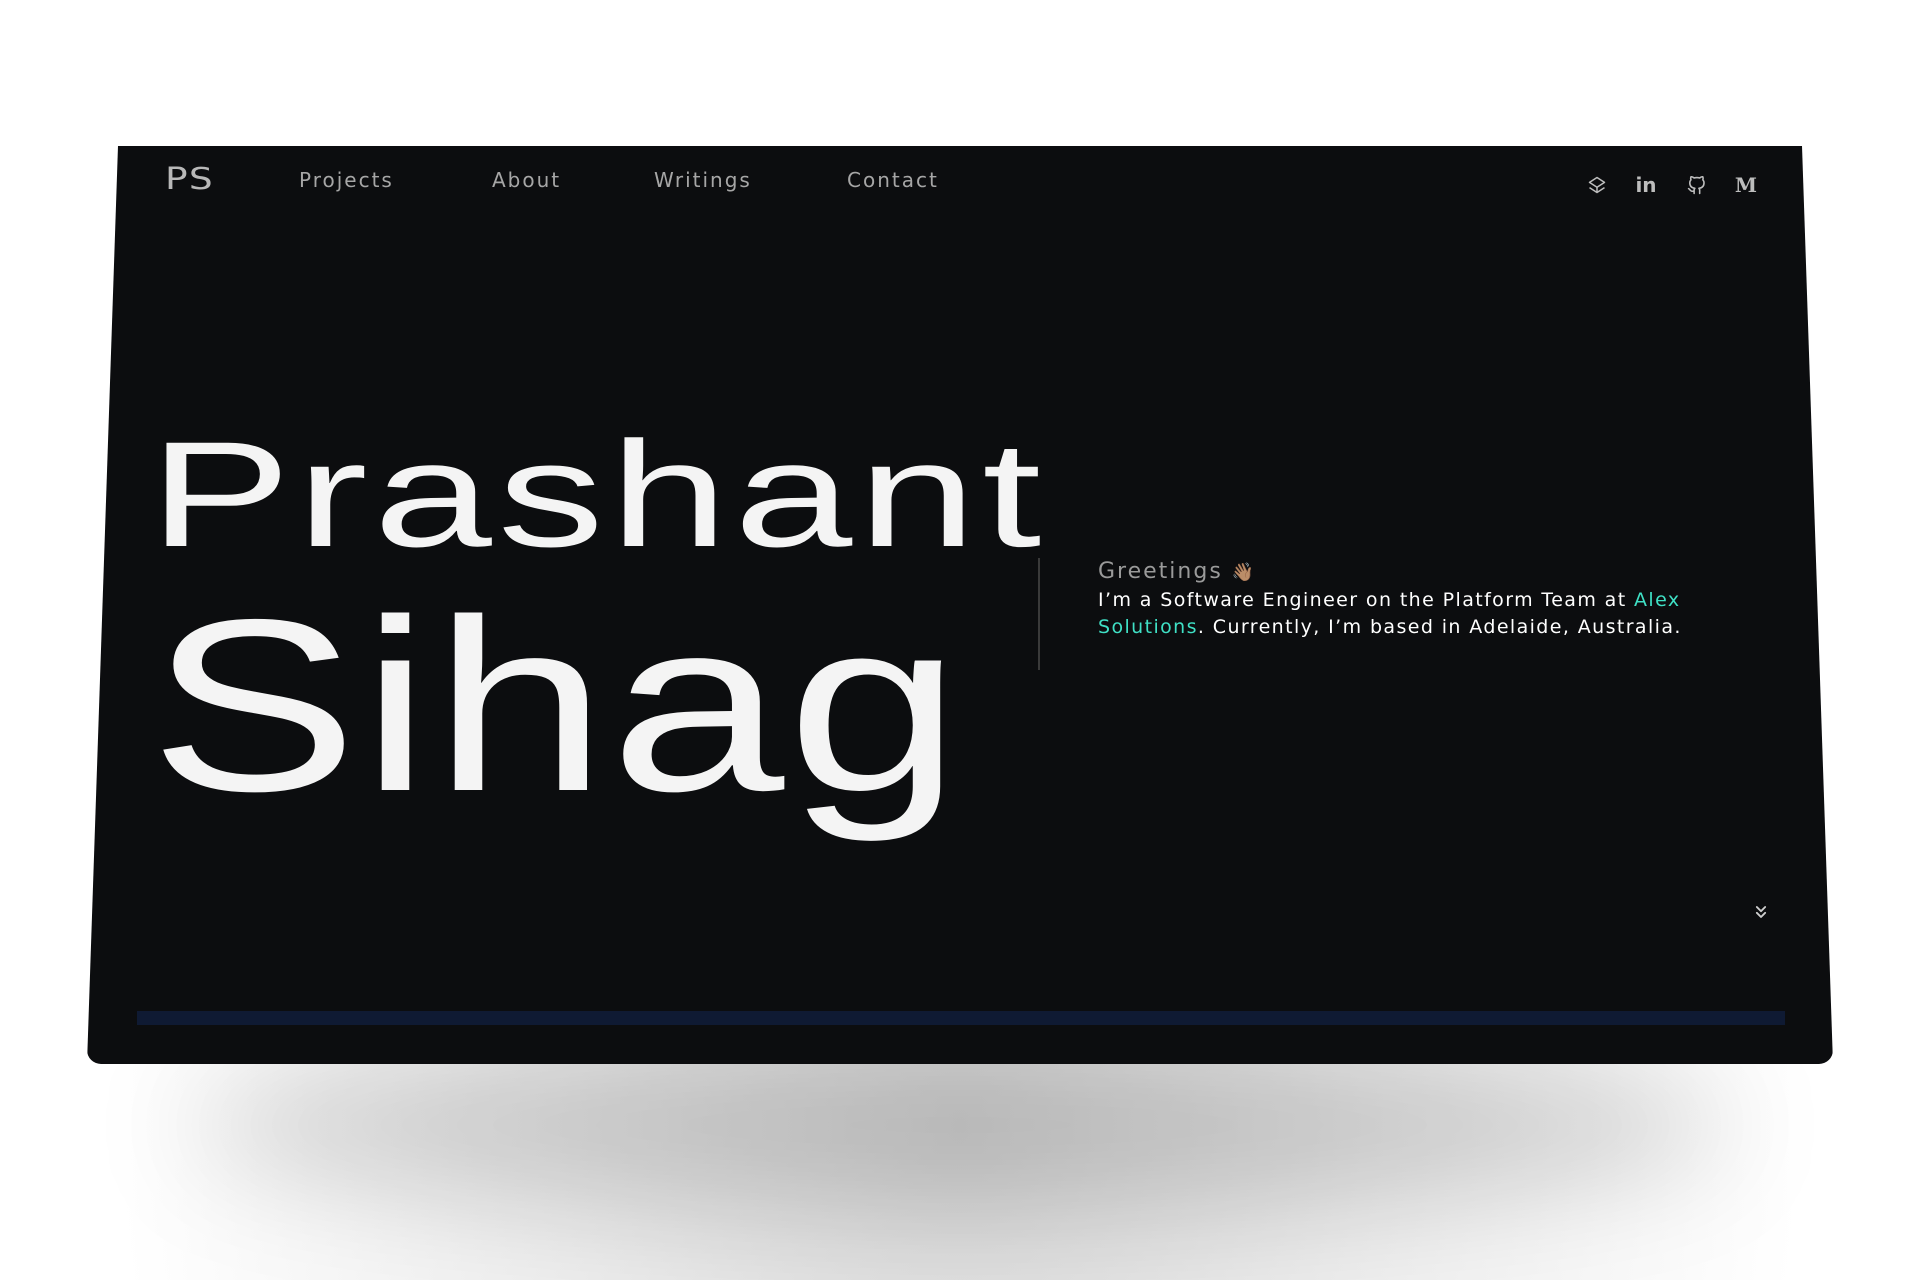  I want to click on codepen-icon, so click(1597, 185).